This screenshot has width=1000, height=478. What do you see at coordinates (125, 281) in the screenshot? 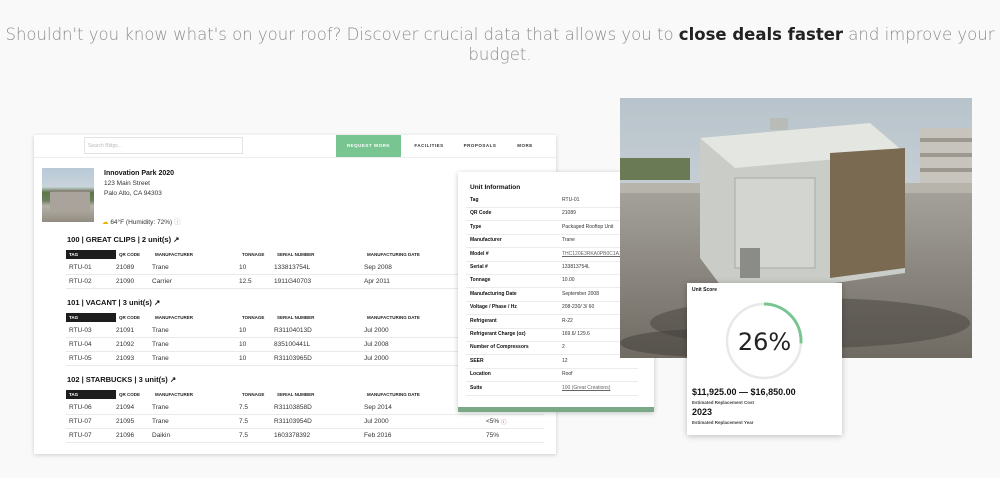
I see `table-cell: 21090` at bounding box center [125, 281].